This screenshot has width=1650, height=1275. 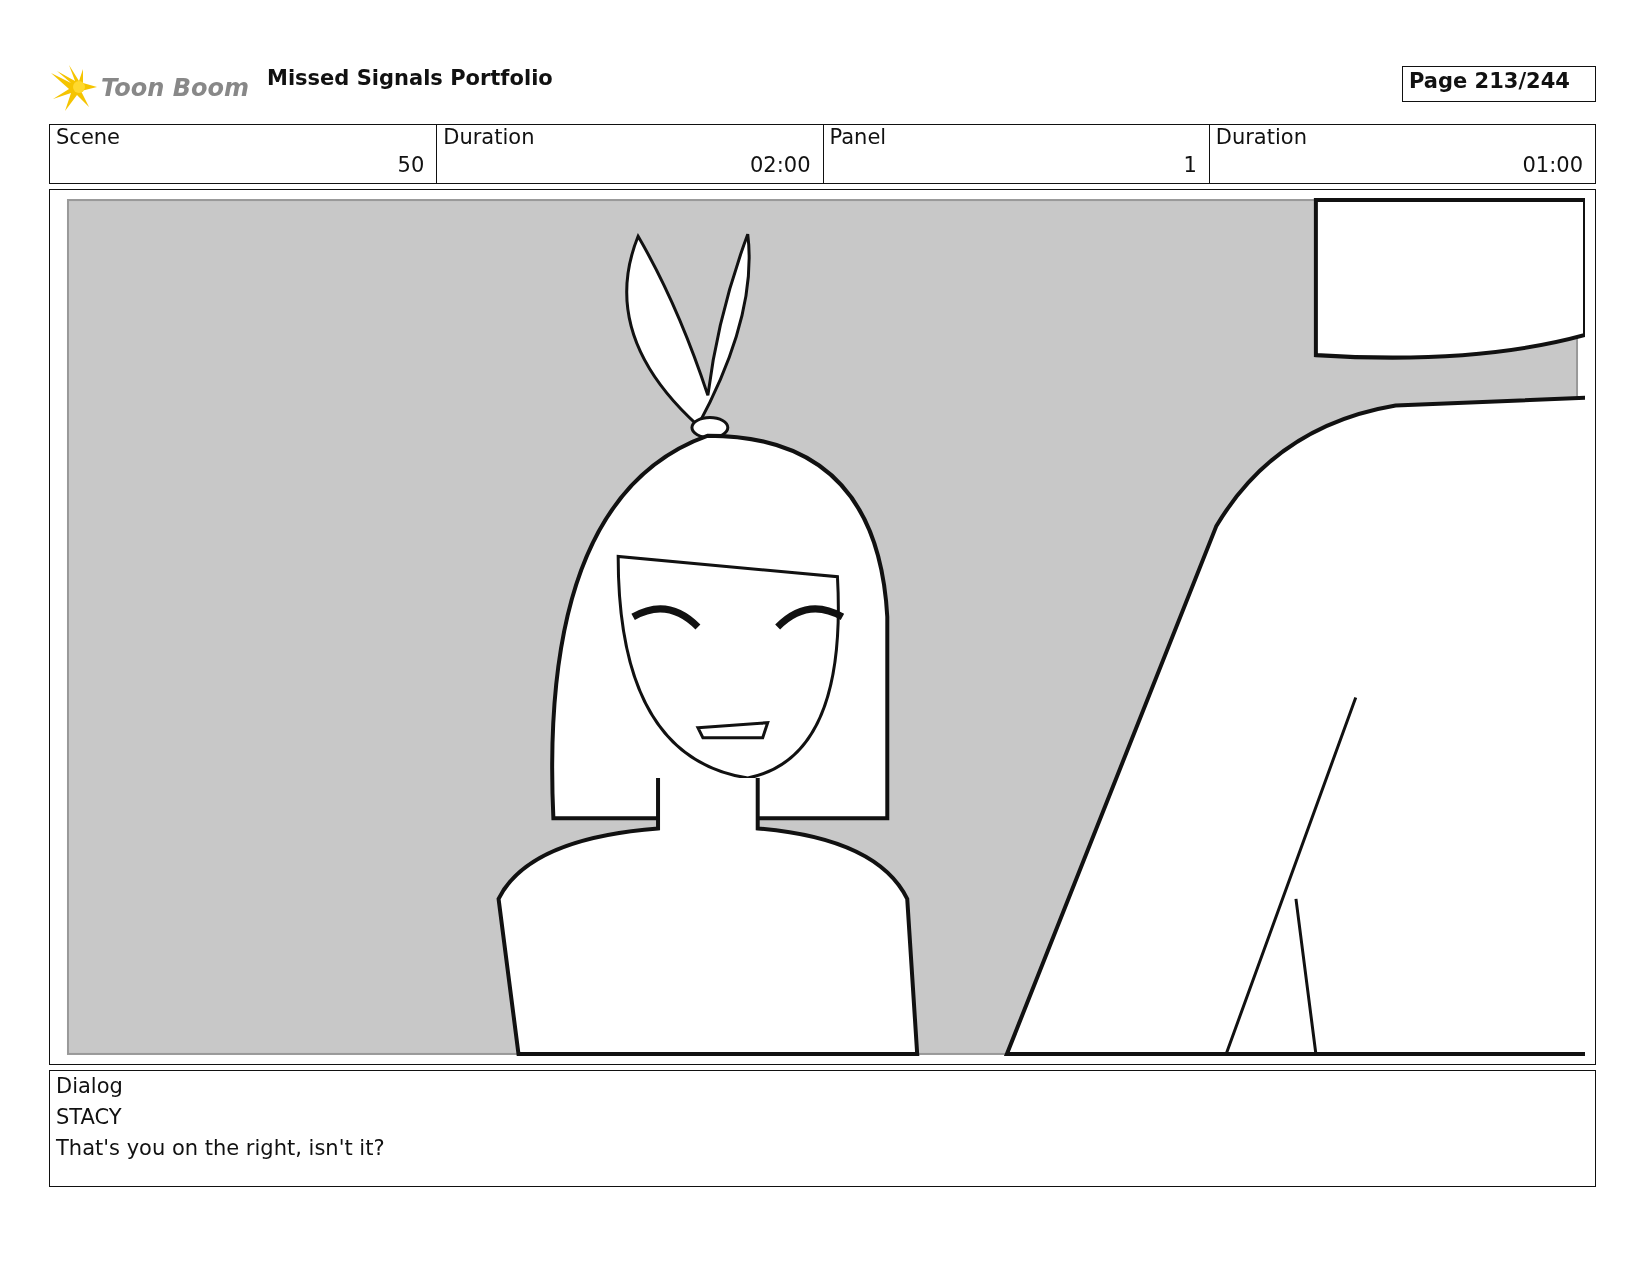 I want to click on page-number: Page 213/244, so click(x=1499, y=84).